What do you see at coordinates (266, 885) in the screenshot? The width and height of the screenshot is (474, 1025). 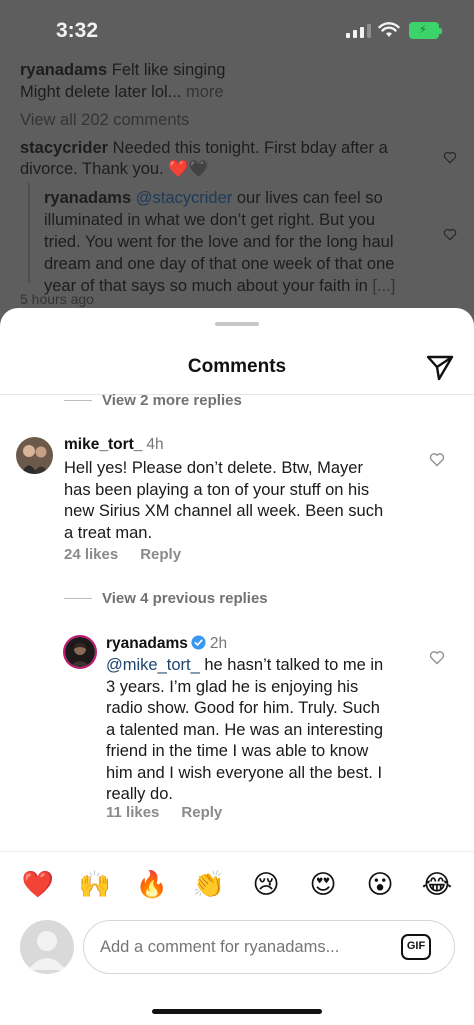 I see `crying-face-emoji-button: 😢` at bounding box center [266, 885].